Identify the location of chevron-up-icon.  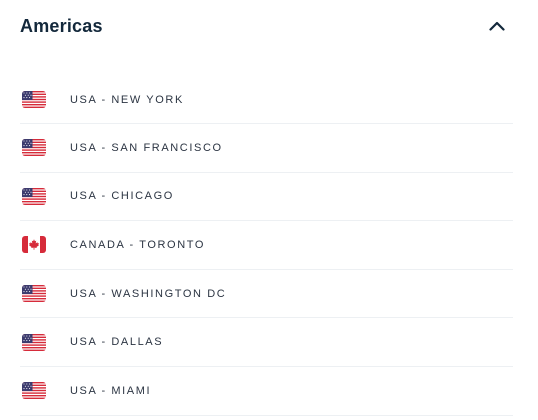
(497, 26).